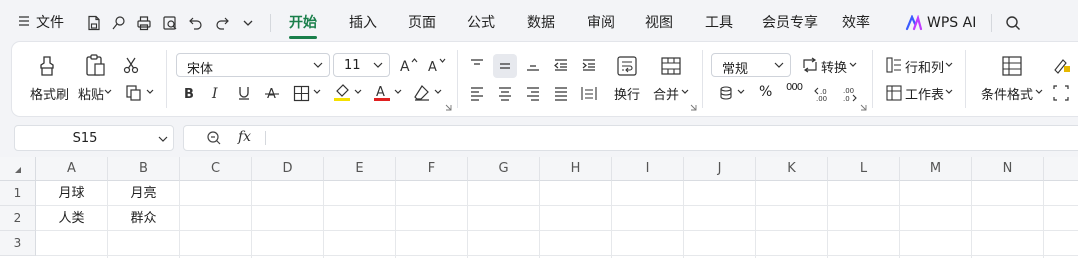 This screenshot has width=1078, height=258. What do you see at coordinates (1061, 65) in the screenshot?
I see `table-style-icon` at bounding box center [1061, 65].